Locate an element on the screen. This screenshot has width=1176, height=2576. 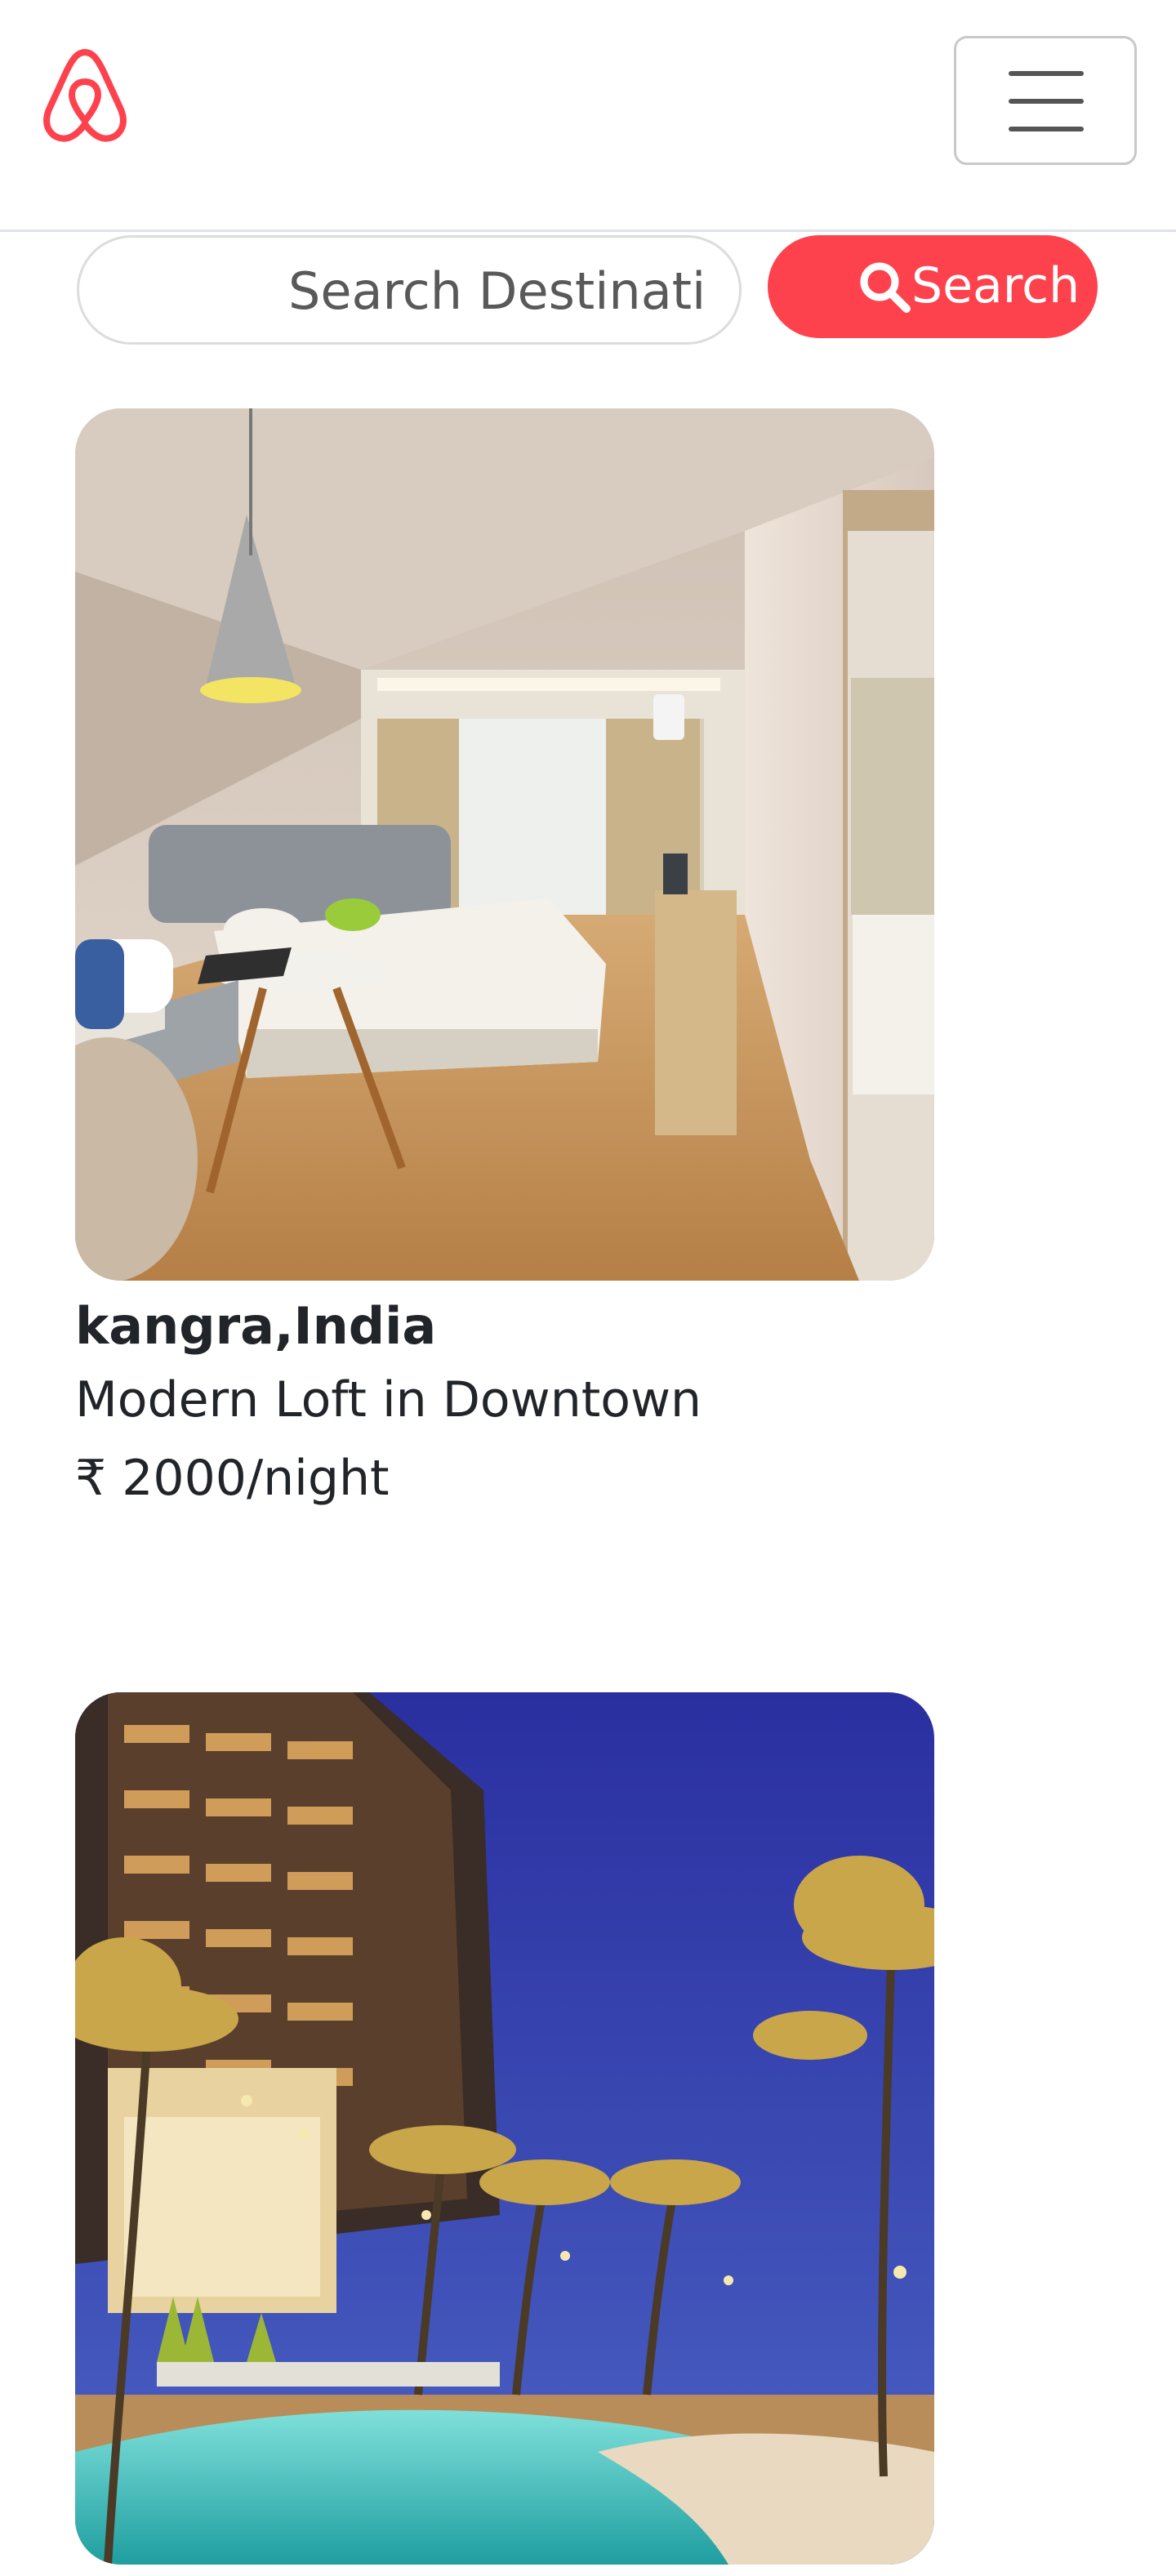
search-button: Search is located at coordinates (933, 286).